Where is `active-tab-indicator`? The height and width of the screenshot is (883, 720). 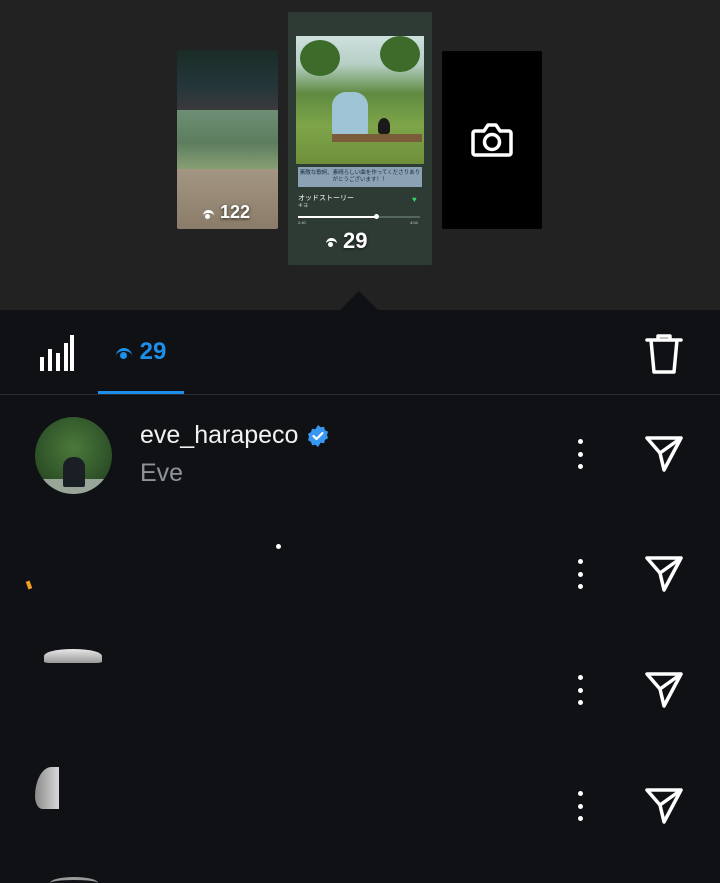 active-tab-indicator is located at coordinates (141, 392).